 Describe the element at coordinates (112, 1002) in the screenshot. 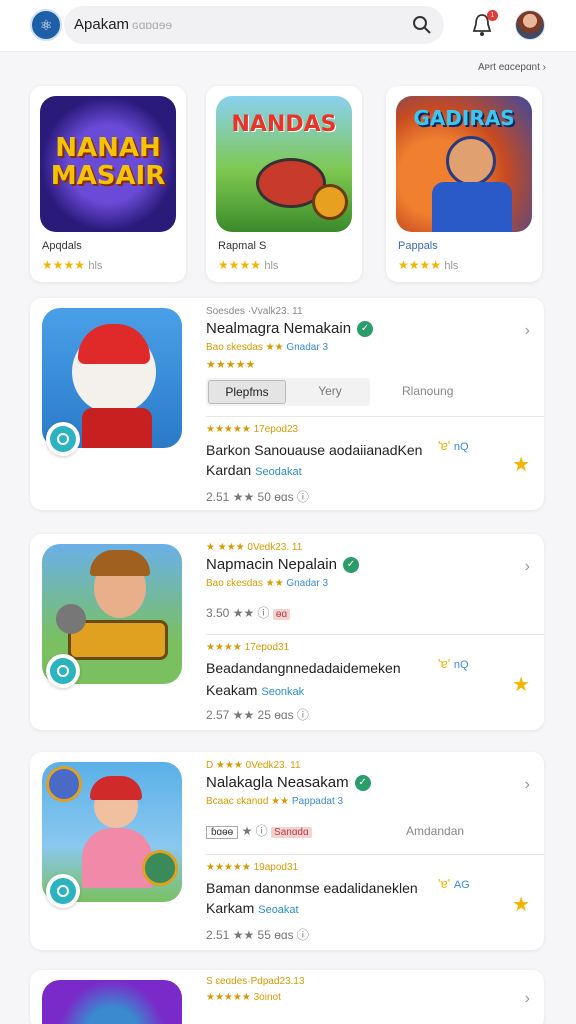

I see `game-thumbnail` at that location.